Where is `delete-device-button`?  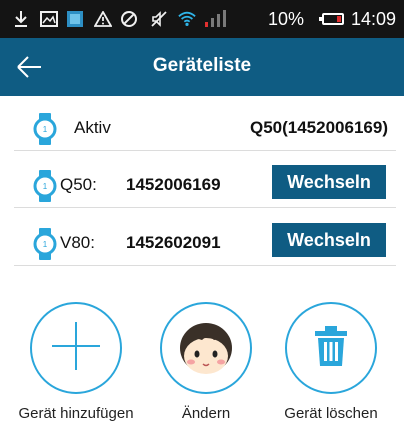 delete-device-button is located at coordinates (331, 348).